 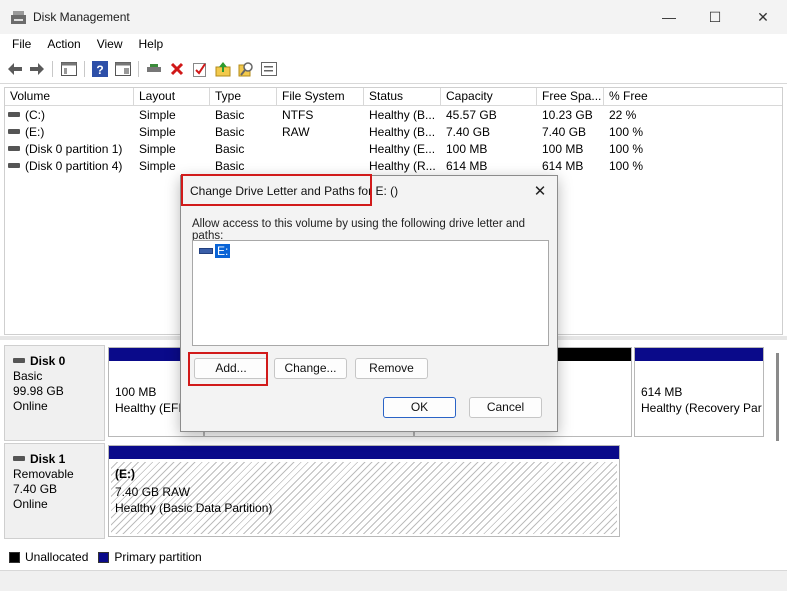 I want to click on volume-cell: (Disk 0 partition 1), so click(x=74, y=149).